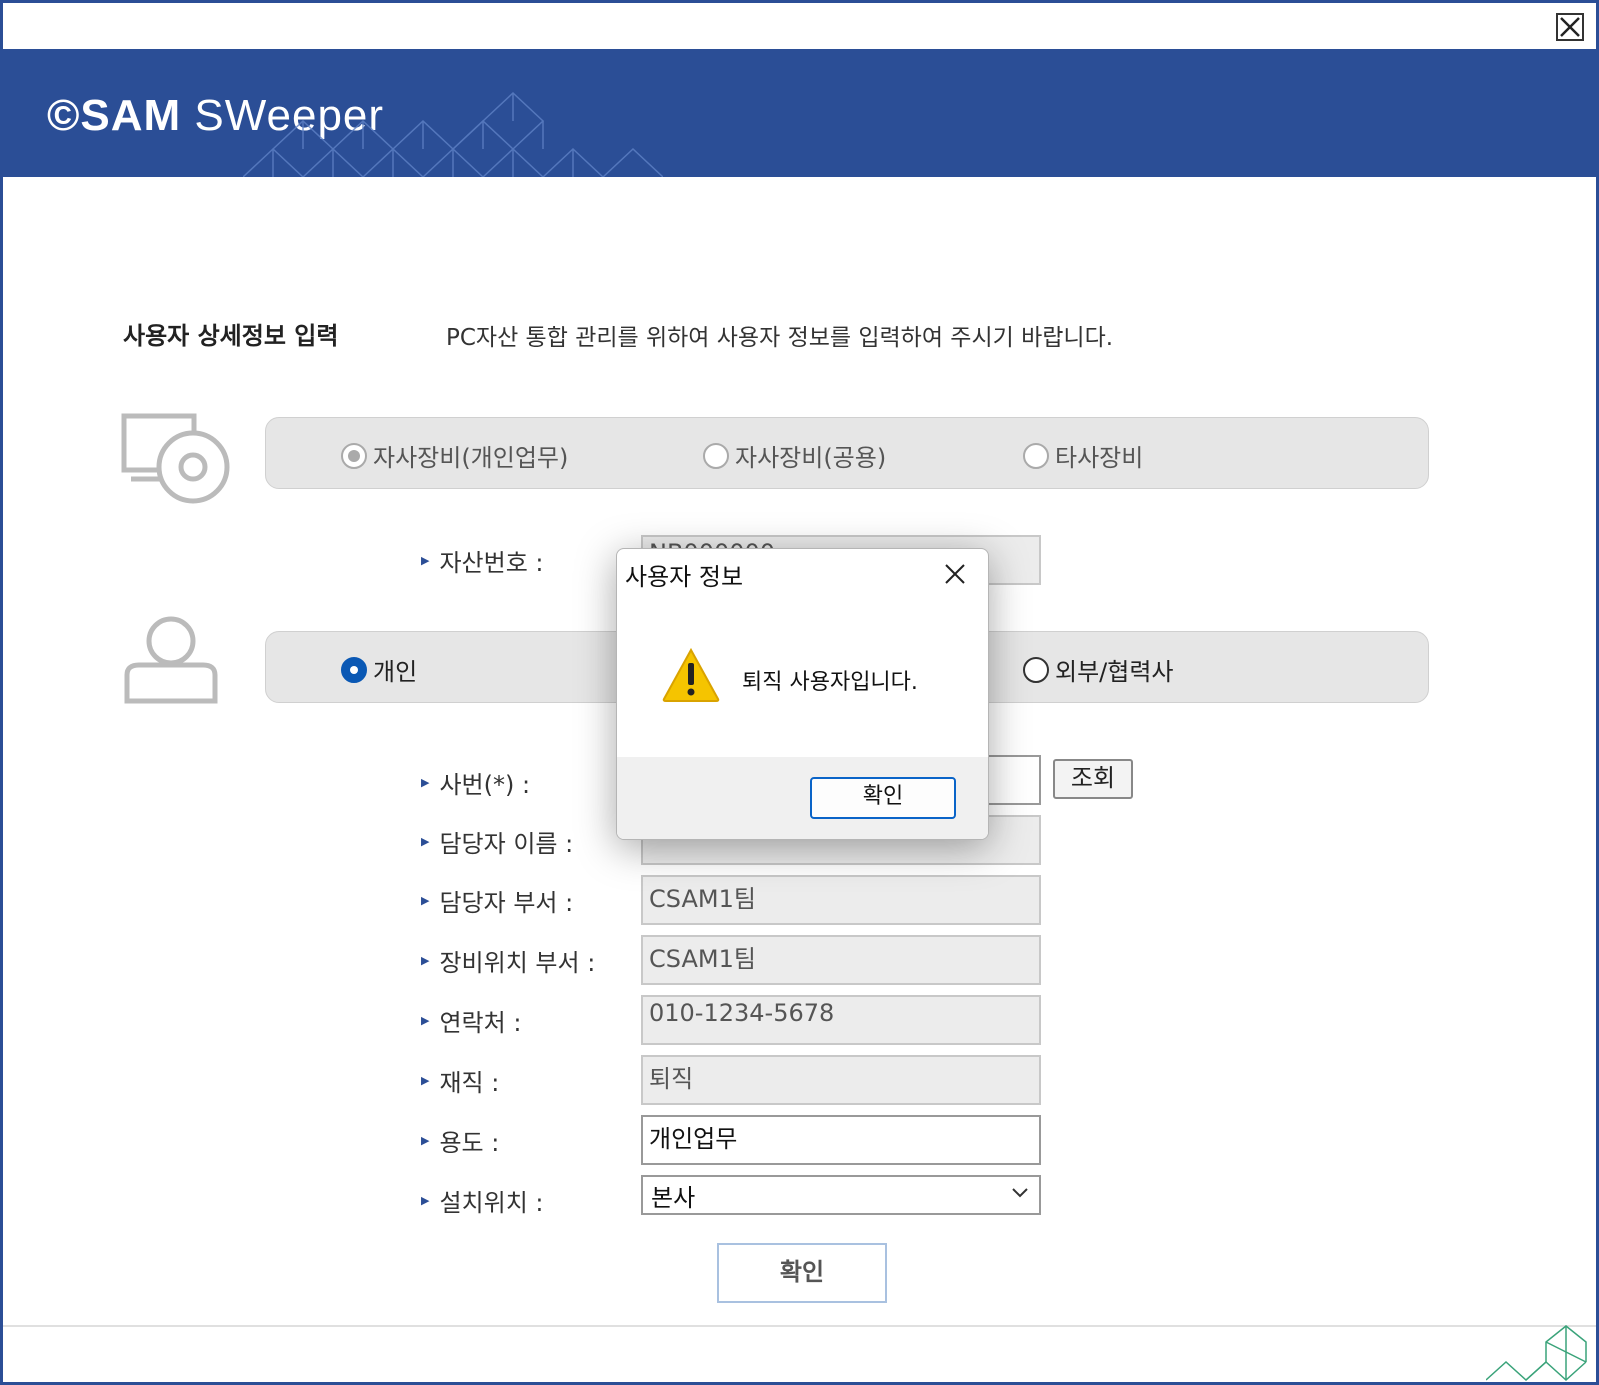 This screenshot has width=1599, height=1385. Describe the element at coordinates (673, 1198) in the screenshot. I see `select-value: 본사` at that location.